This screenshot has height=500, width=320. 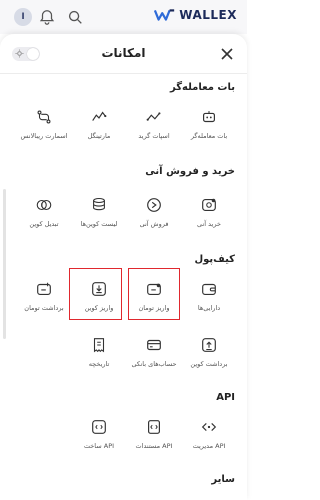 What do you see at coordinates (99, 116) in the screenshot?
I see `martingale-icon` at bounding box center [99, 116].